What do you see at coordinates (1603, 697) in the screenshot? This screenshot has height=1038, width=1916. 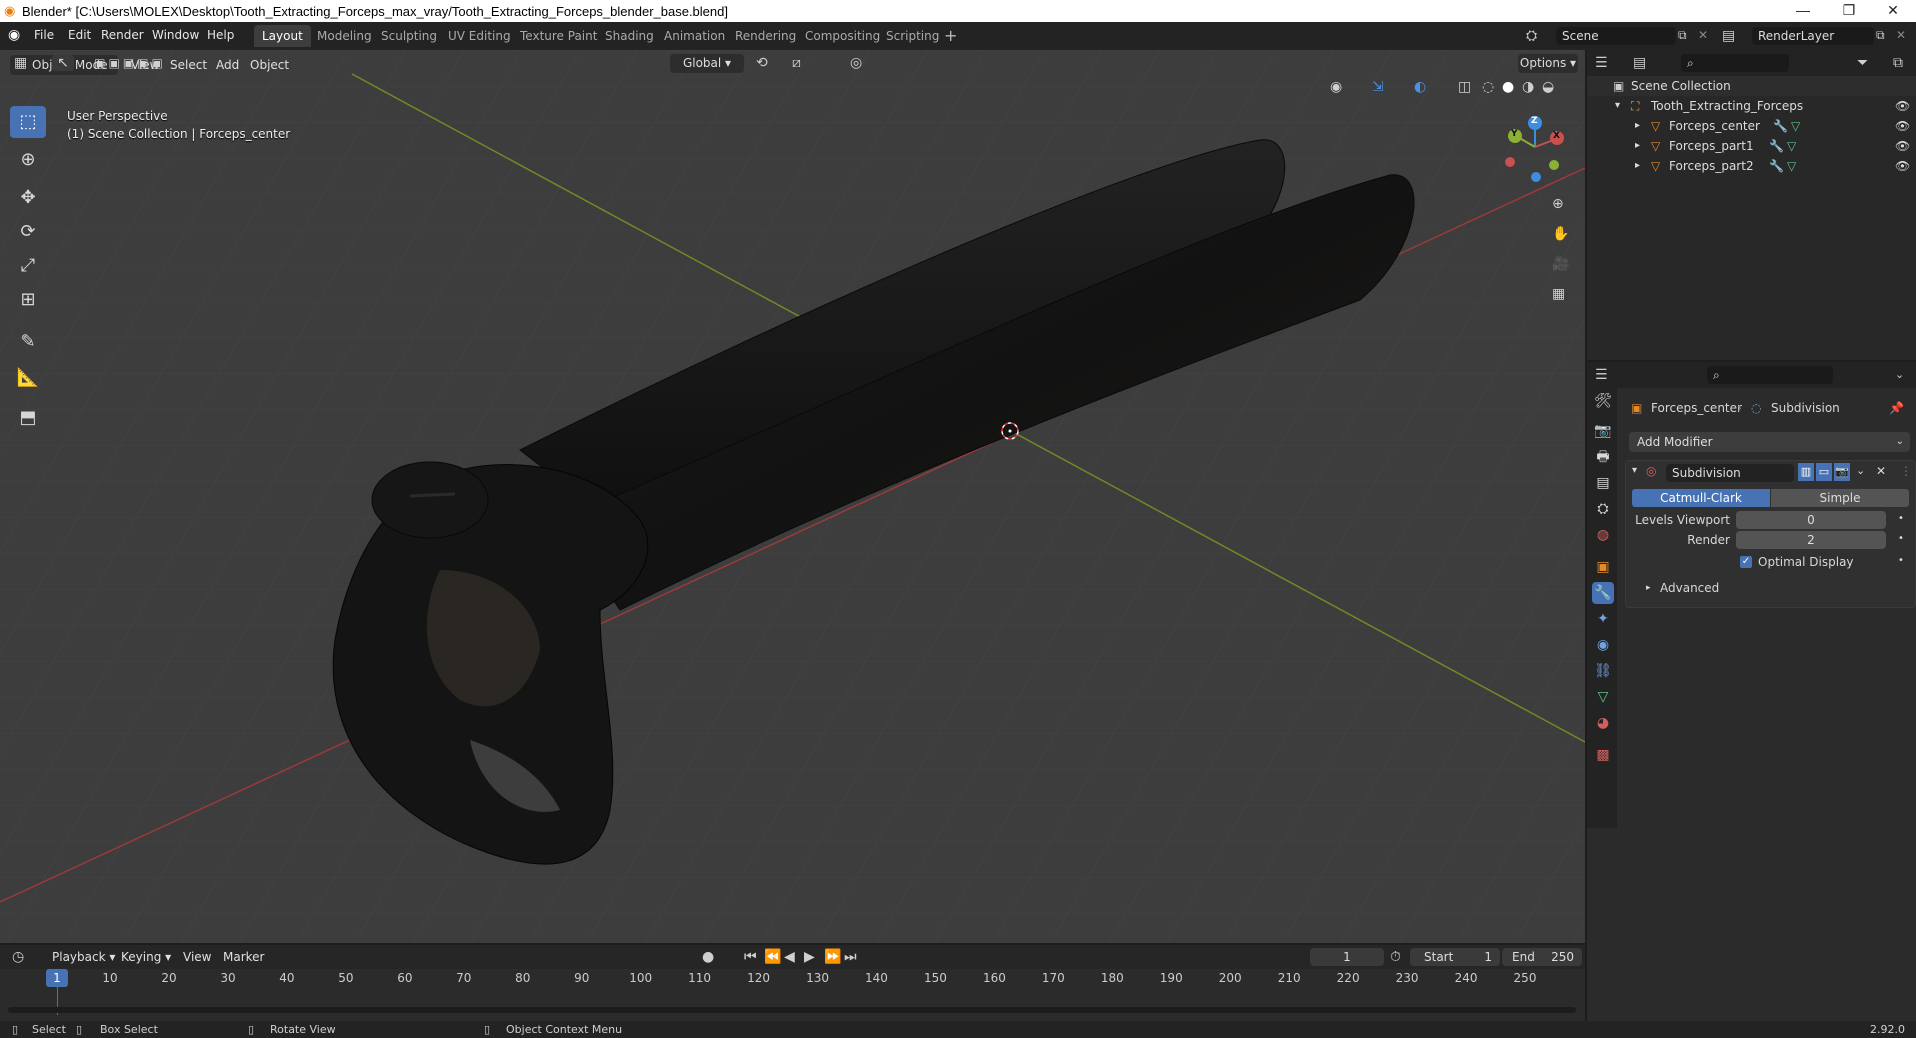 I see `data-tab-icon: ▽` at bounding box center [1603, 697].